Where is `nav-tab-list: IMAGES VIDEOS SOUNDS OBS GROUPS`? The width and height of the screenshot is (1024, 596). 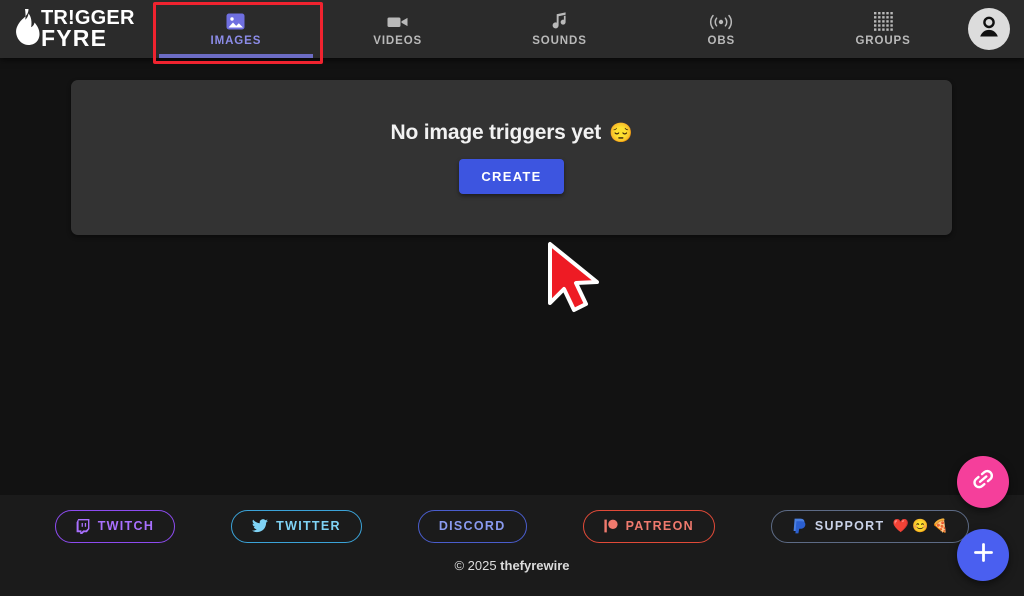 nav-tab-list: IMAGES VIDEOS SOUNDS OBS GROUPS is located at coordinates (559, 29).